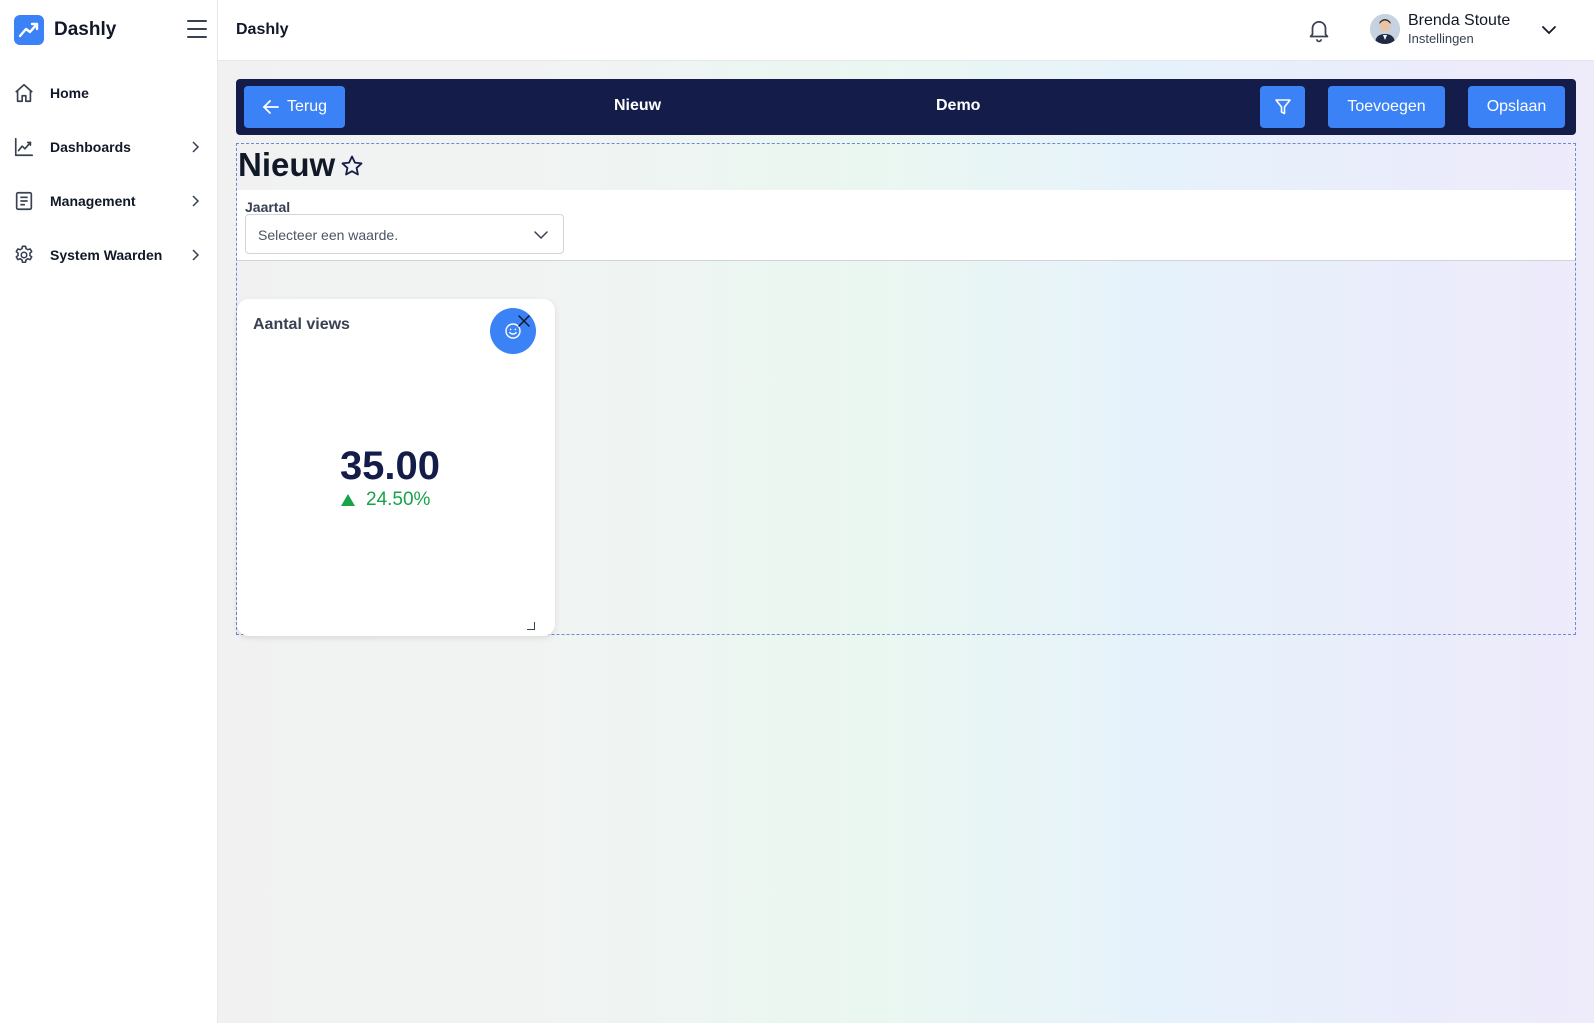 The image size is (1594, 1023). What do you see at coordinates (524, 321) in the screenshot?
I see `close-icon` at bounding box center [524, 321].